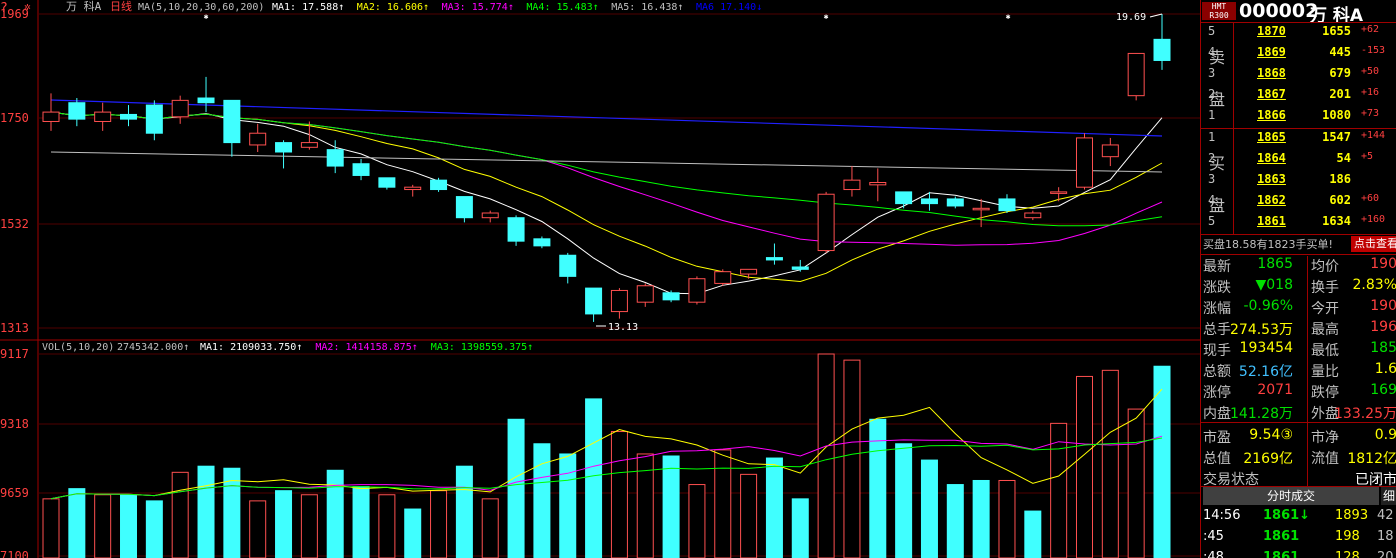 Image resolution: width=1396 pixels, height=558 pixels. Describe the element at coordinates (1271, 221) in the screenshot. I see `level-price: 1861` at that location.